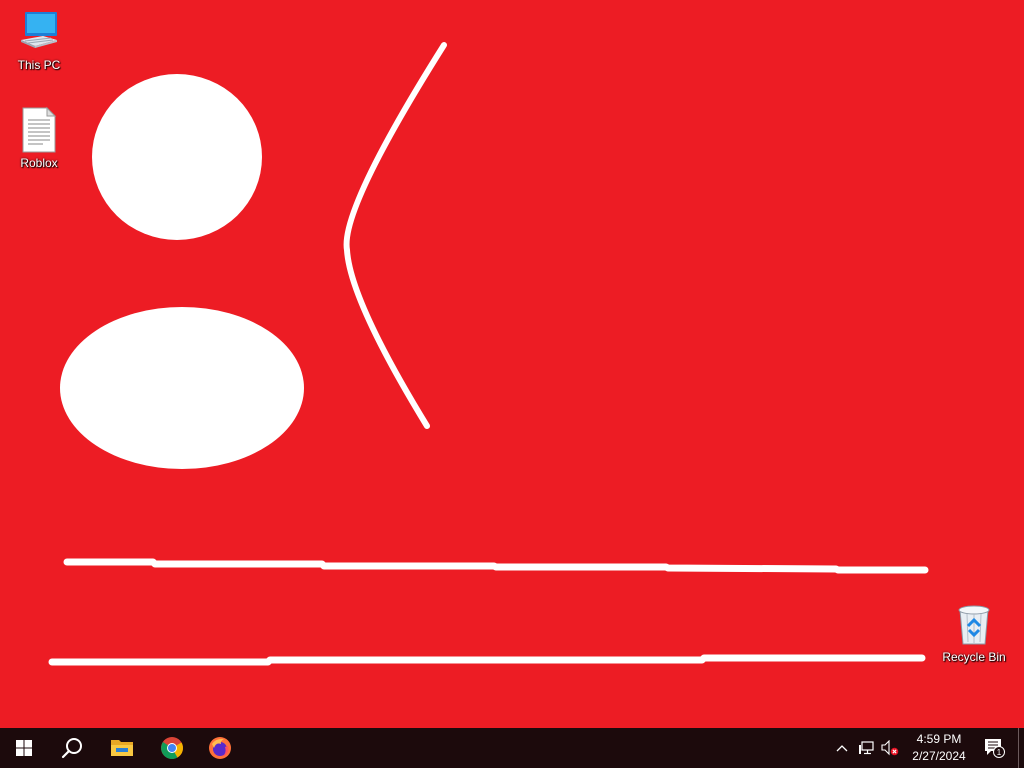 The width and height of the screenshot is (1024, 768). Describe the element at coordinates (512, 748) in the screenshot. I see `taskbar: 4:59 PM 2/27/2024 1` at that location.